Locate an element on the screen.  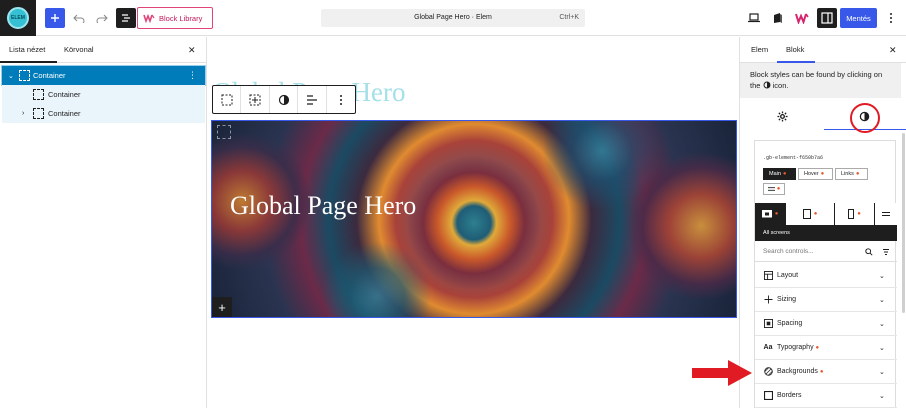
redo-icon is located at coordinates (102, 18).